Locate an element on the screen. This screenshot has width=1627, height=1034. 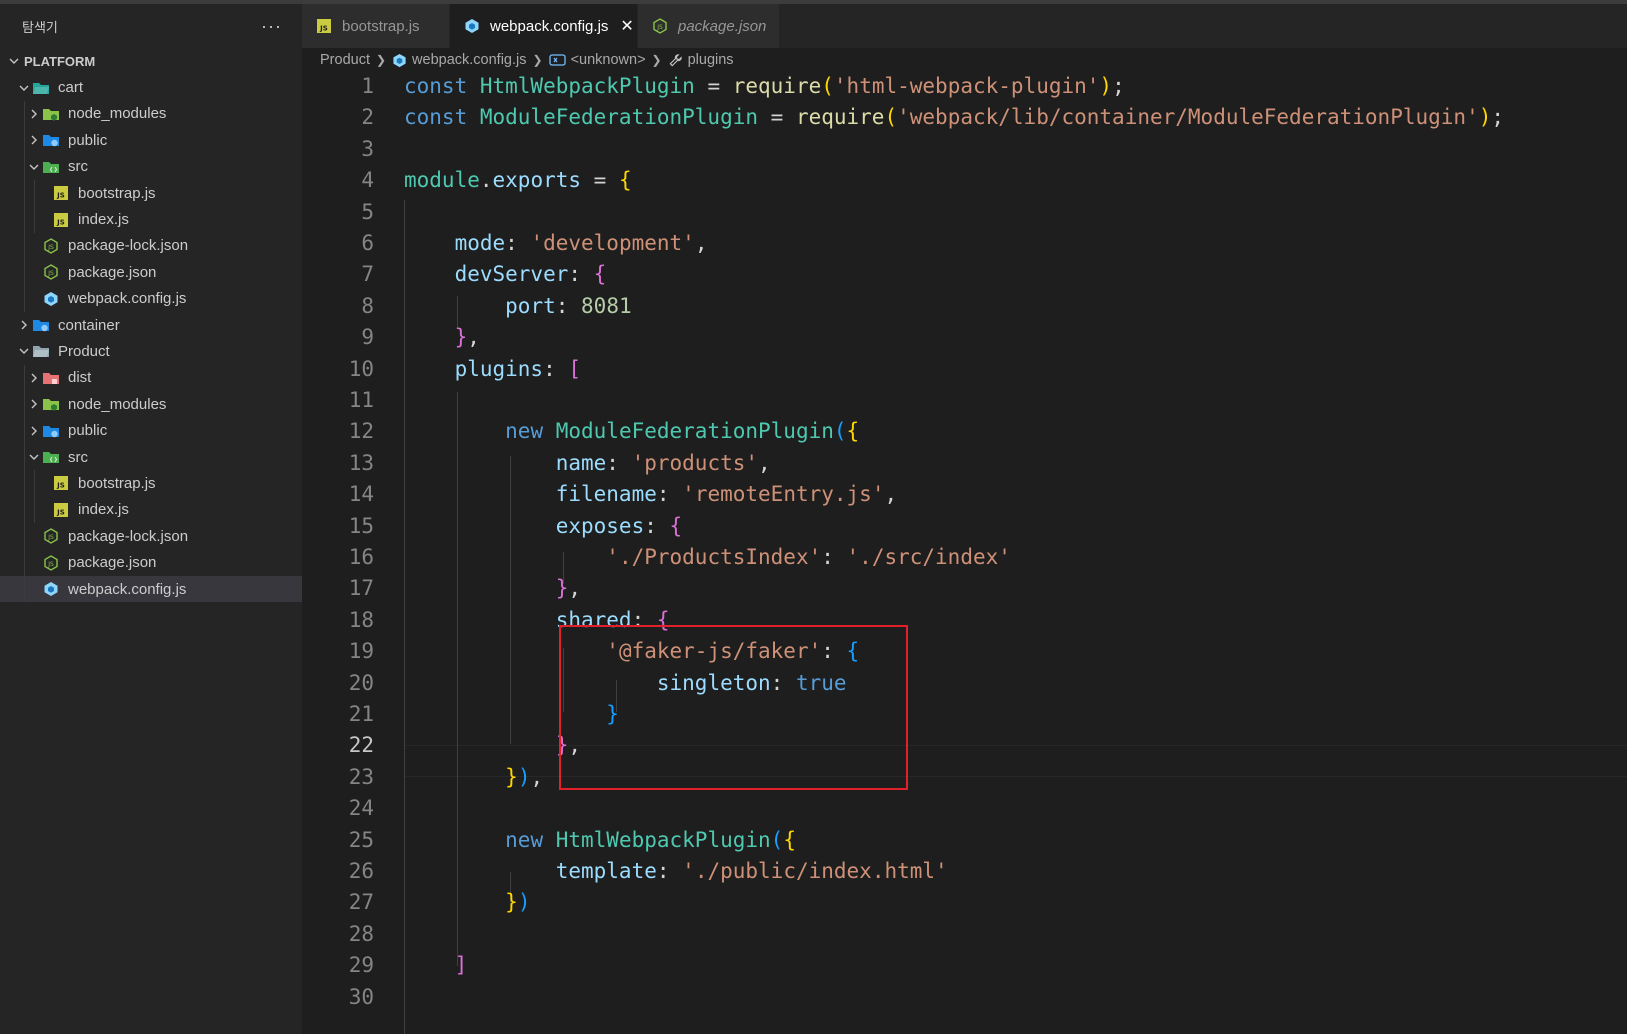
webpack-file-icon is located at coordinates (399, 60).